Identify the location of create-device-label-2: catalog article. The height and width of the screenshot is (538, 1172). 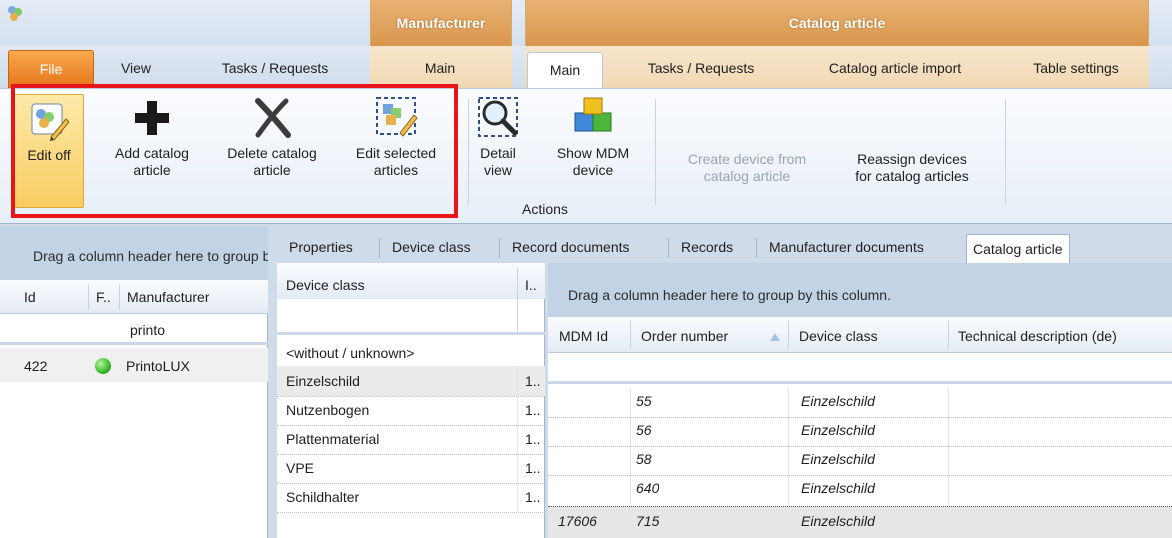
(747, 176).